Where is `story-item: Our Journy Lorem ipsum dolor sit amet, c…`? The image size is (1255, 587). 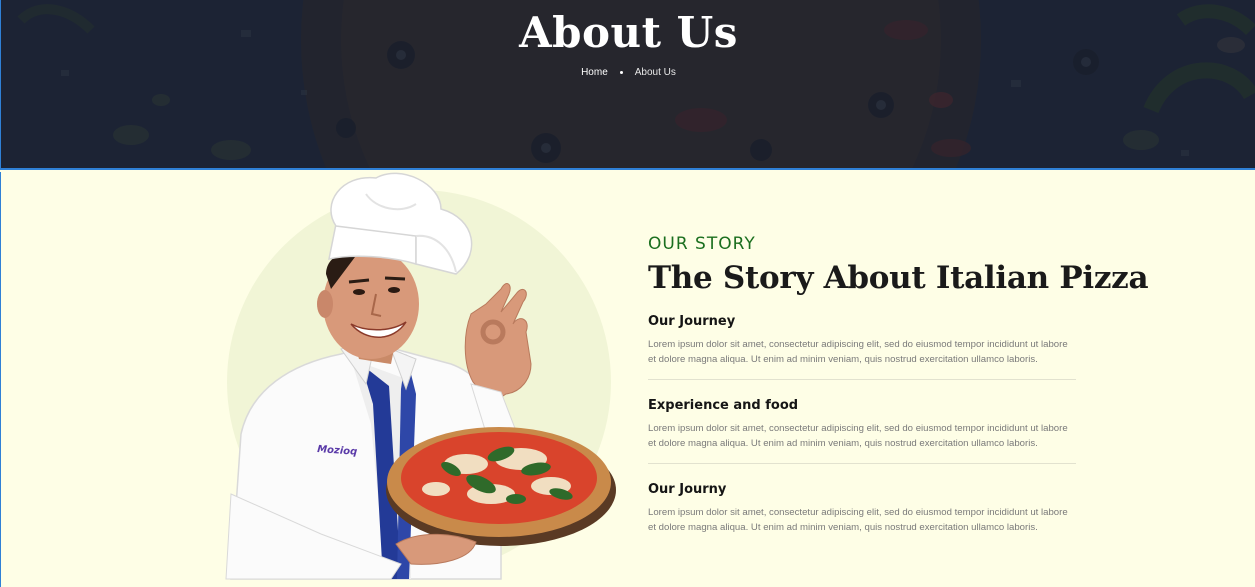 story-item: Our Journy Lorem ipsum dolor sit amet, c… is located at coordinates (862, 505).